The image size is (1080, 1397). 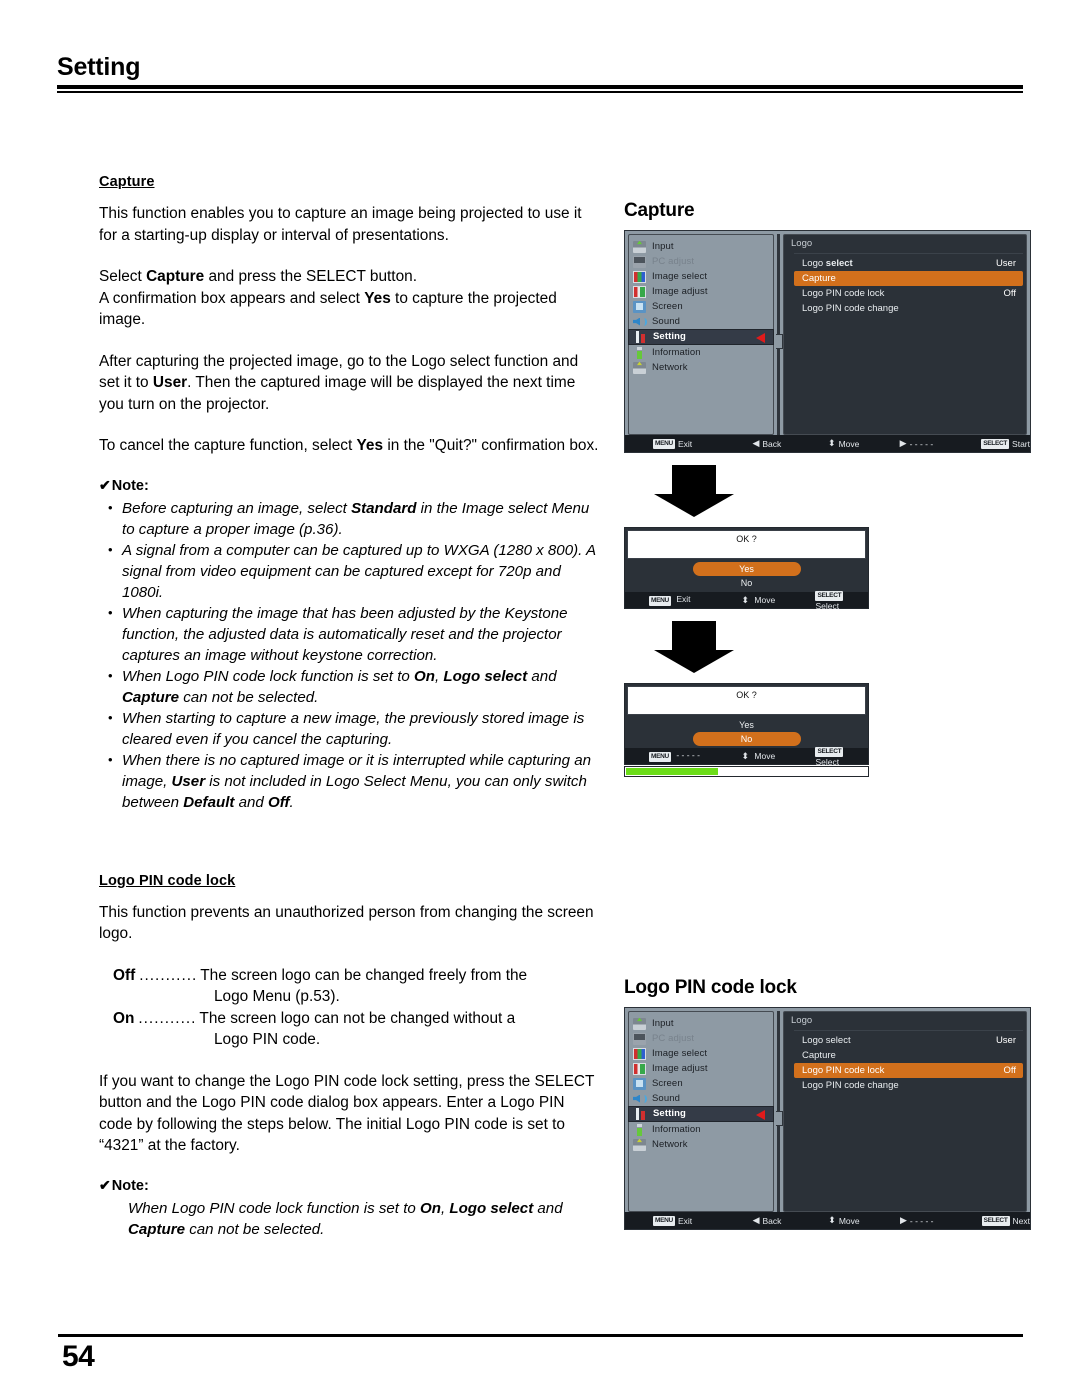 I want to click on divider-bracket, so click(x=779, y=341).